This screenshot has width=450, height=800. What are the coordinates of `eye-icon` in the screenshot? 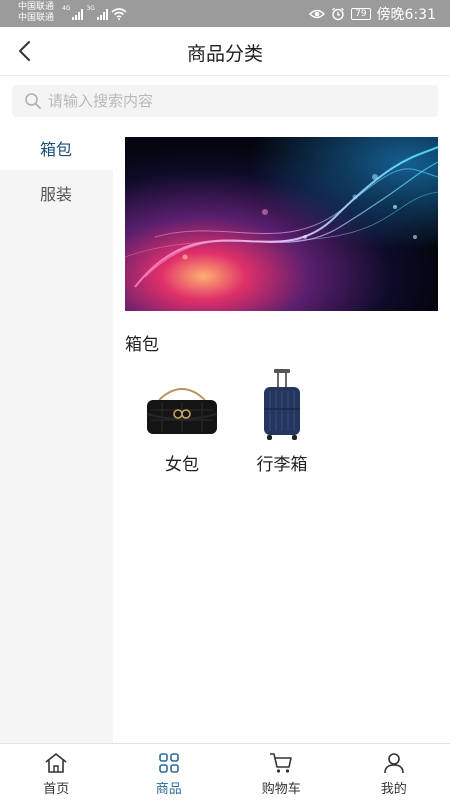 It's located at (317, 13).